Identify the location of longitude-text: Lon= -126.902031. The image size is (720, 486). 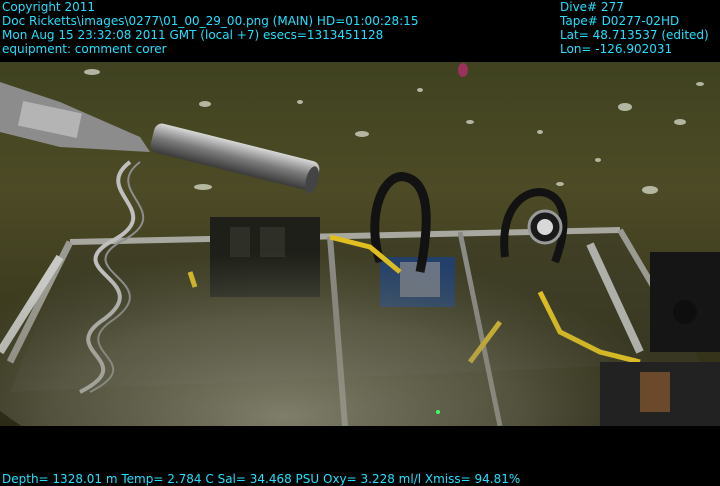
(616, 49).